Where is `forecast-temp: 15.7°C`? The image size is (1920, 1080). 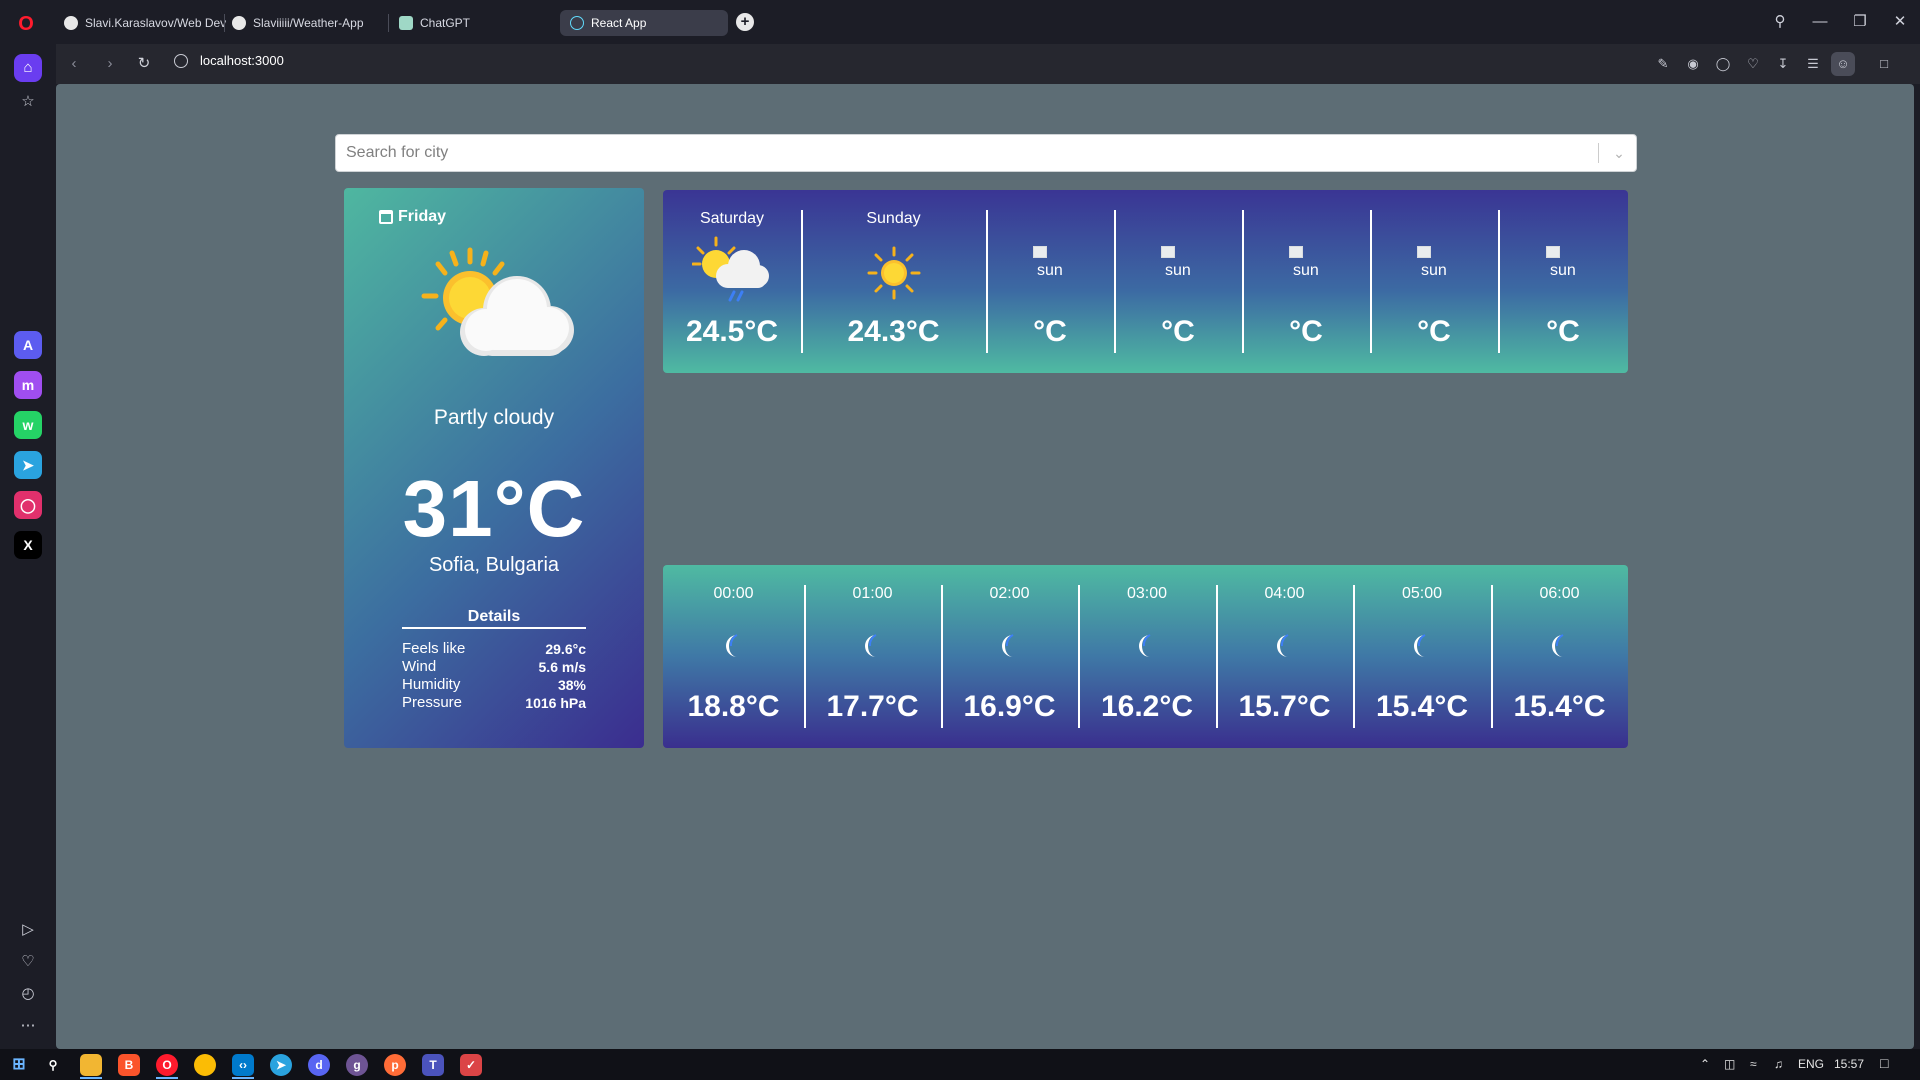
forecast-temp: 15.7°C is located at coordinates (1284, 706).